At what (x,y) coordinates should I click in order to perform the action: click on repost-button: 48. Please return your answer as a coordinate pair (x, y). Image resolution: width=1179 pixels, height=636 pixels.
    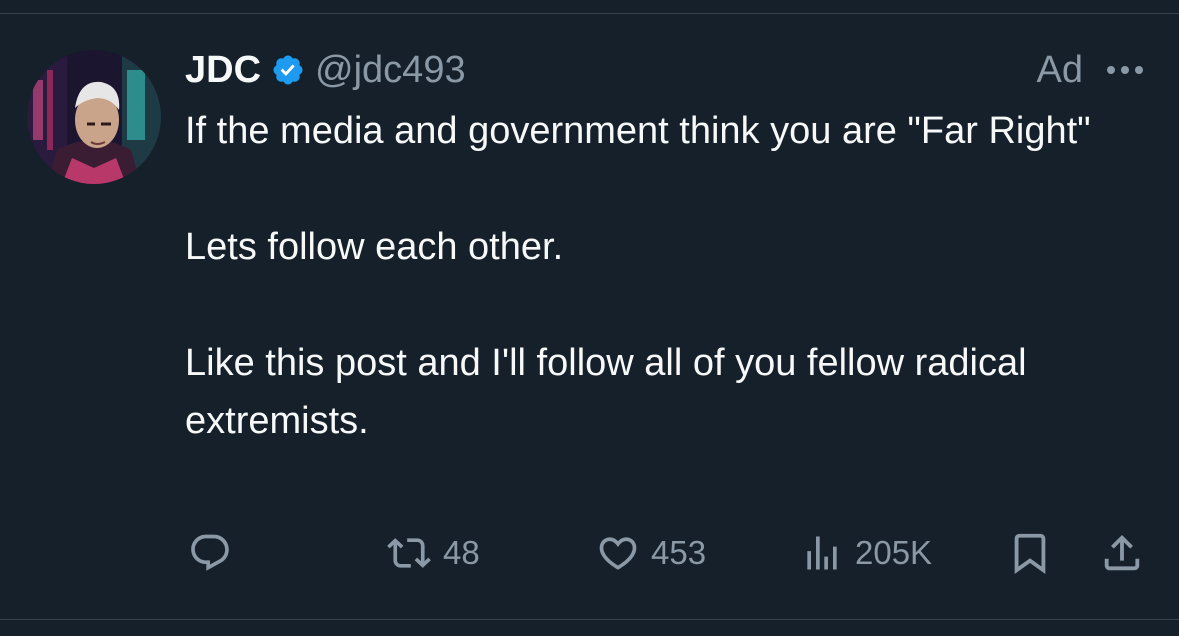
    Looking at the image, I should click on (432, 553).